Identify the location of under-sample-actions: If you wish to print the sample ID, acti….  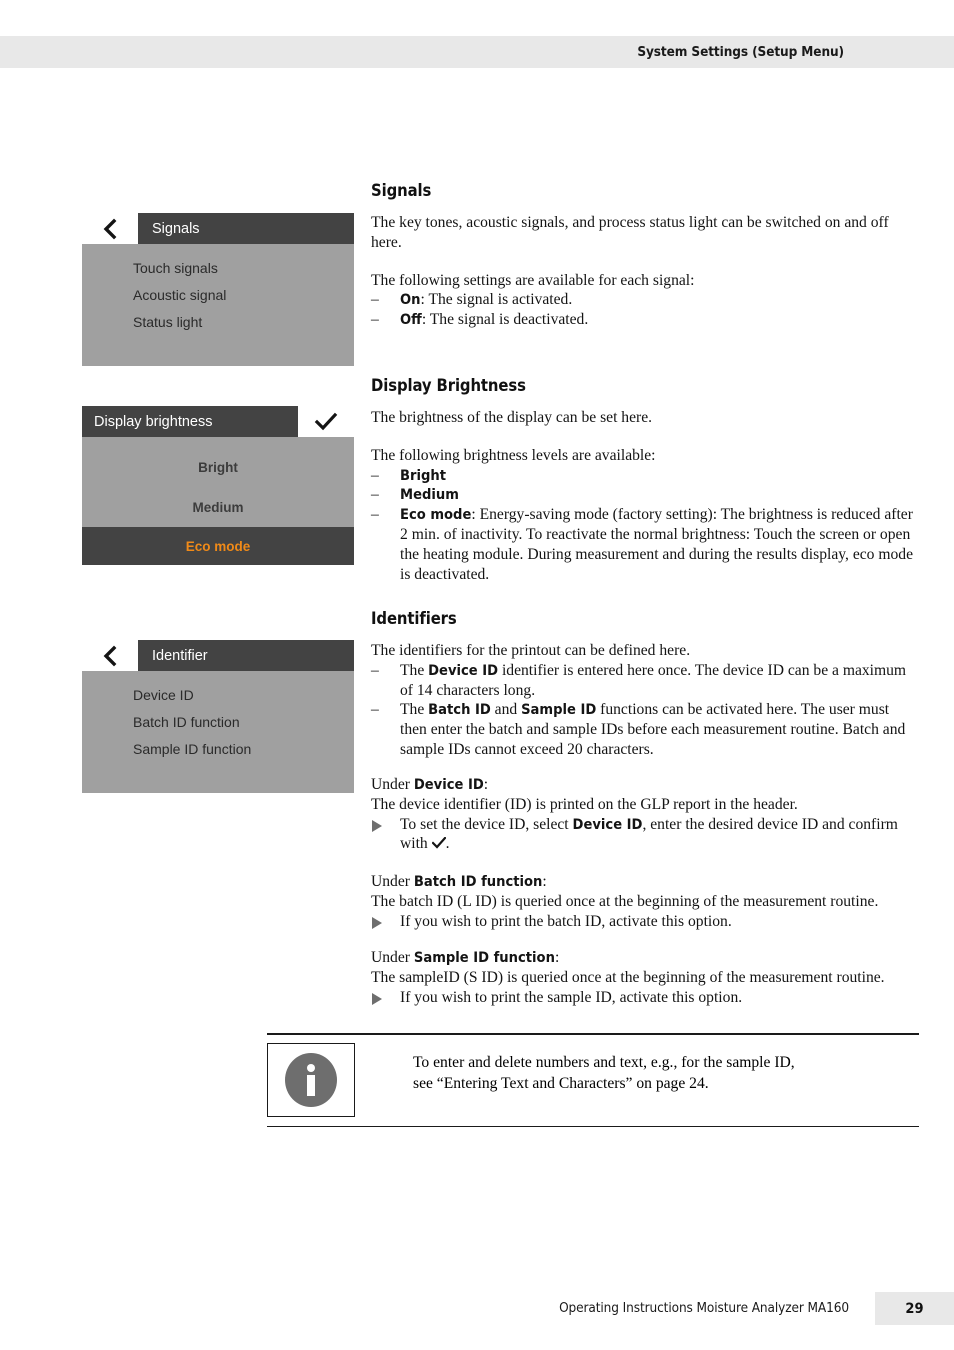
(645, 998).